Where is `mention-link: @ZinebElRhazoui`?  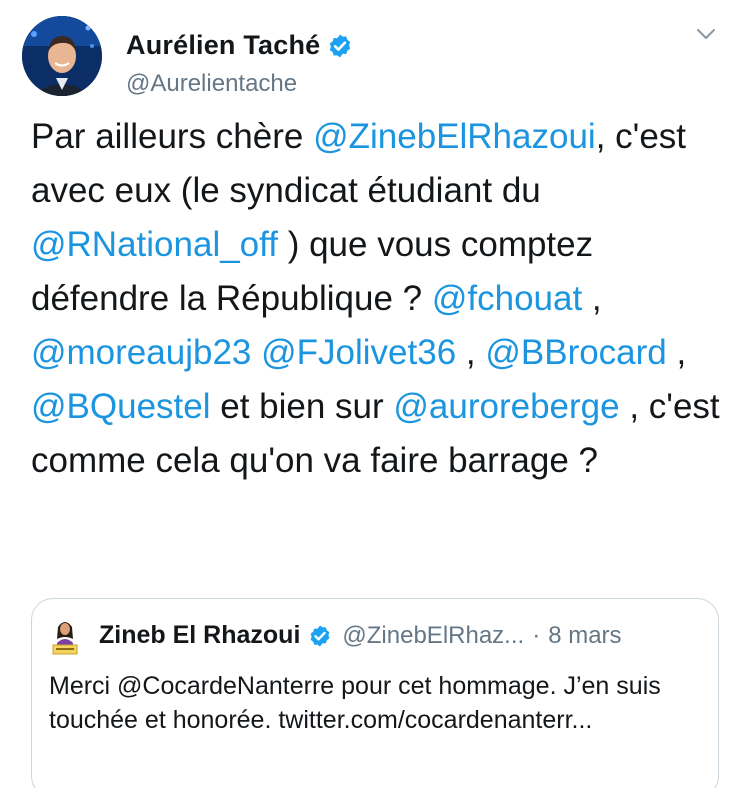 mention-link: @ZinebElRhazoui is located at coordinates (454, 136).